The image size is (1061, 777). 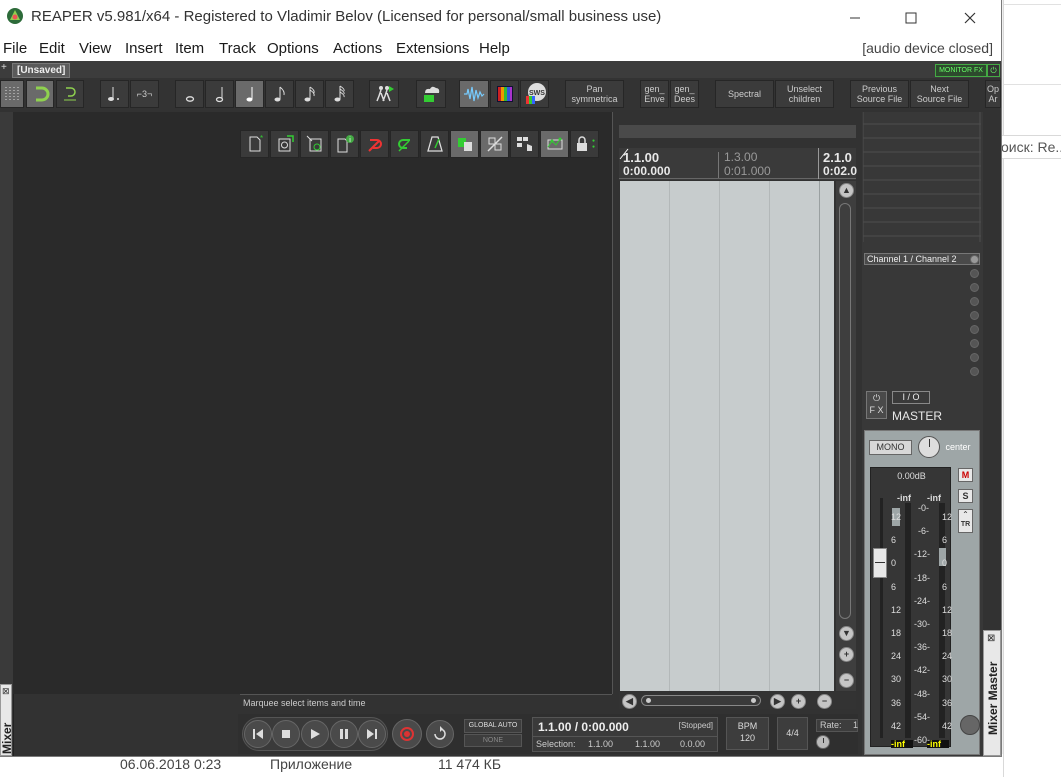 I want to click on half-note-button, so click(x=219, y=94).